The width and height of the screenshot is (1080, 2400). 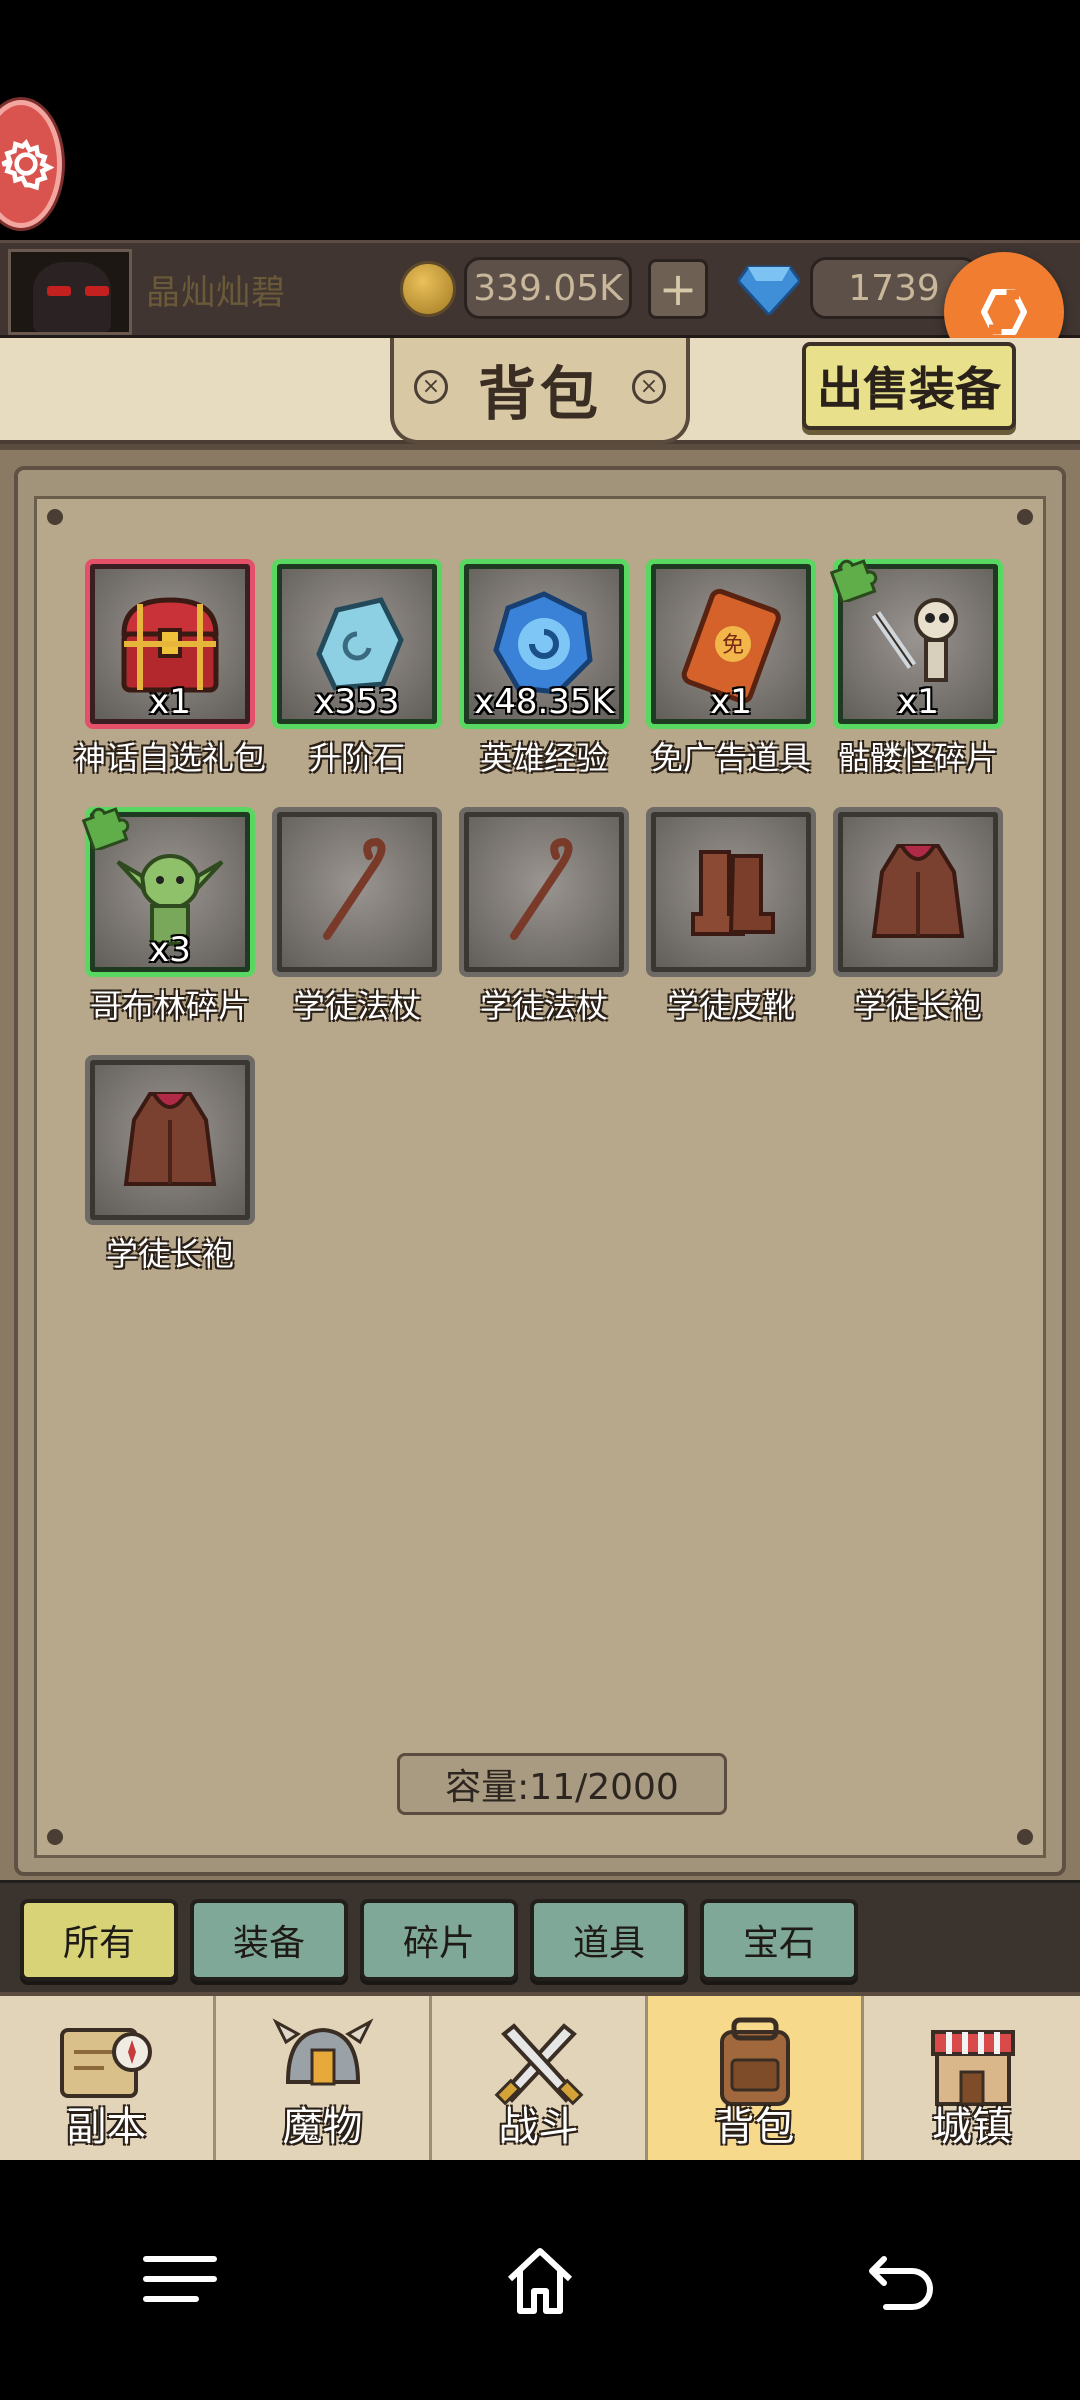 What do you see at coordinates (322, 2127) in the screenshot?
I see `nav-label: 魔物` at bounding box center [322, 2127].